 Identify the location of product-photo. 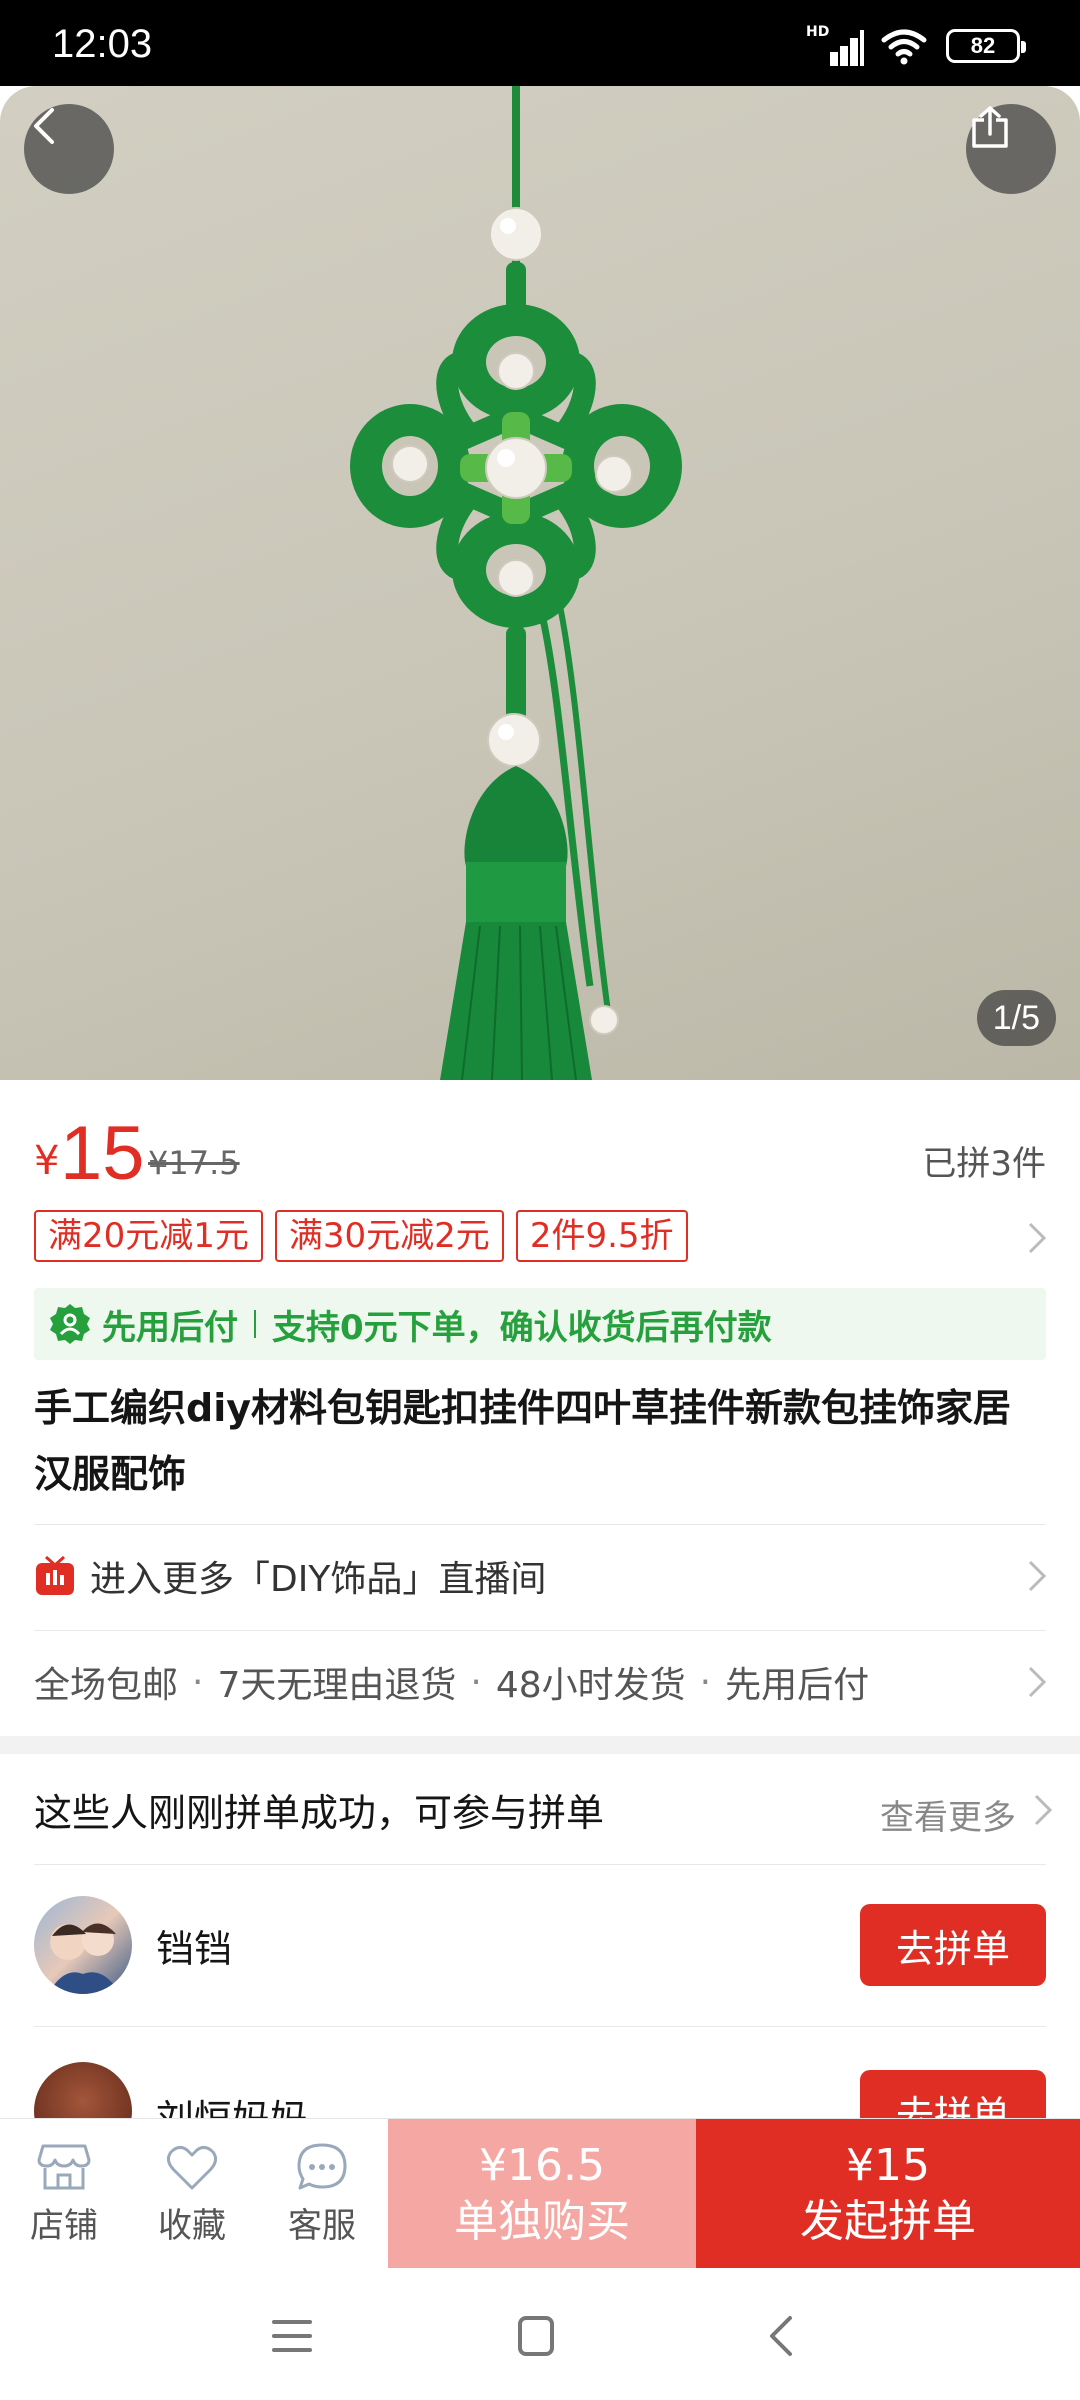
(516, 583).